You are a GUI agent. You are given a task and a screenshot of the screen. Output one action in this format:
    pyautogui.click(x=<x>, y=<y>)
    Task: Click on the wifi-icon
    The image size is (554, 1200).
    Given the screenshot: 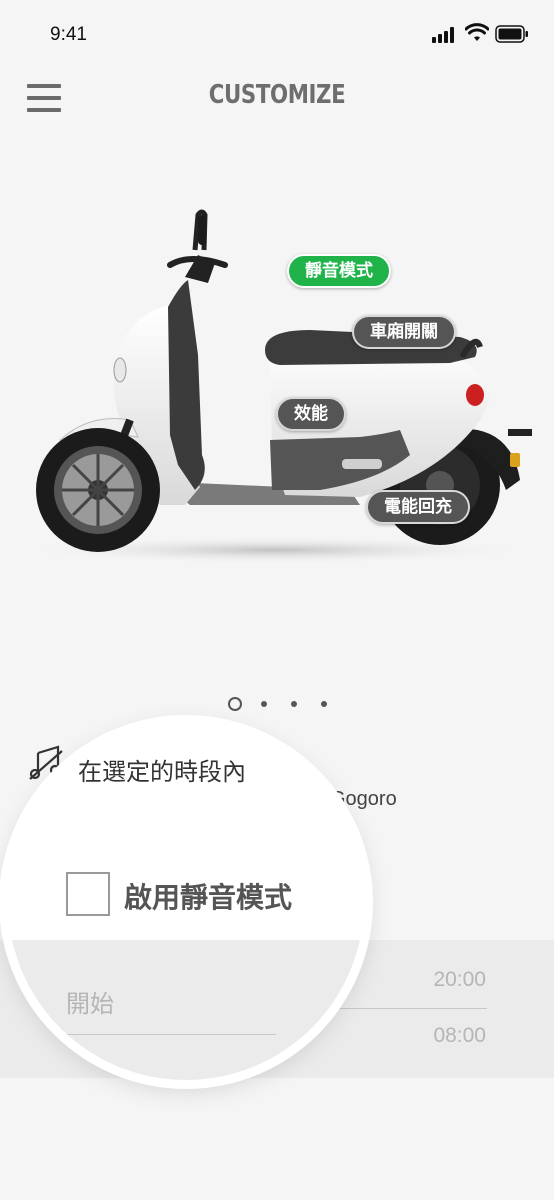 What is the action you would take?
    pyautogui.click(x=477, y=32)
    